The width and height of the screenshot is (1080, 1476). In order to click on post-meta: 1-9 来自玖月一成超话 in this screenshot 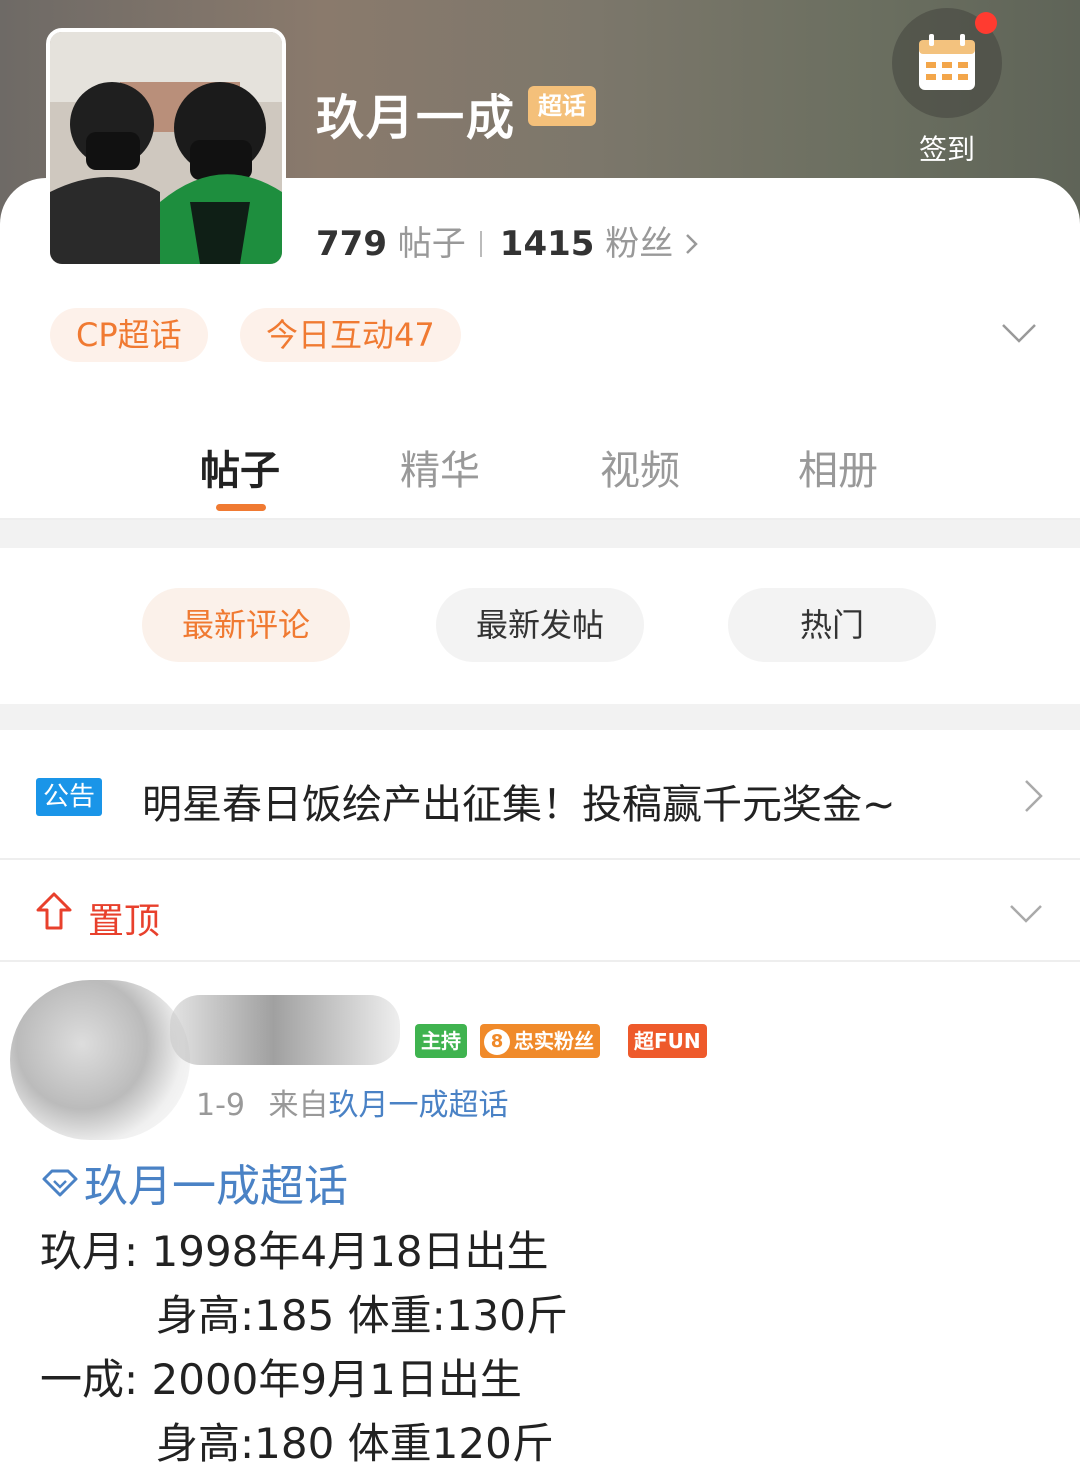, I will do `click(352, 1102)`.